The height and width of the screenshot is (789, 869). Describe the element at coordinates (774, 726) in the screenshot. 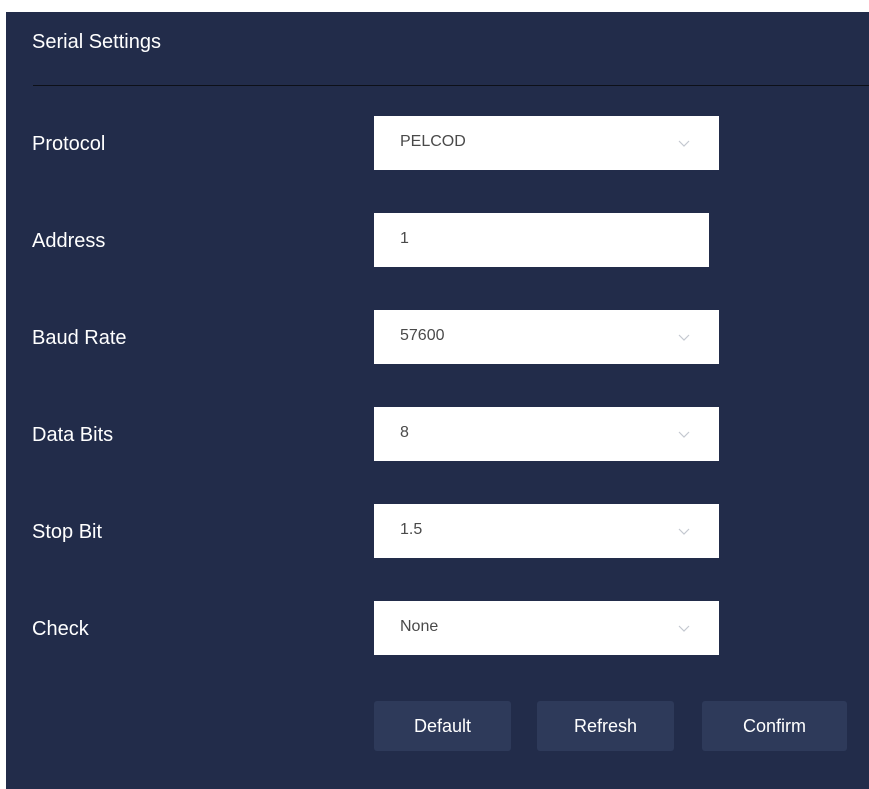

I see `confirm-button: Confirm` at that location.